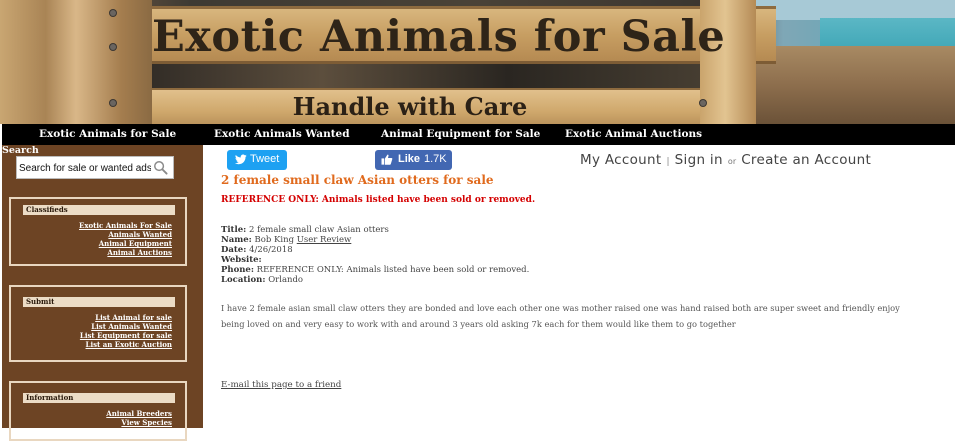  Describe the element at coordinates (234, 230) in the screenshot. I see `detail-title-key: Title:` at that location.